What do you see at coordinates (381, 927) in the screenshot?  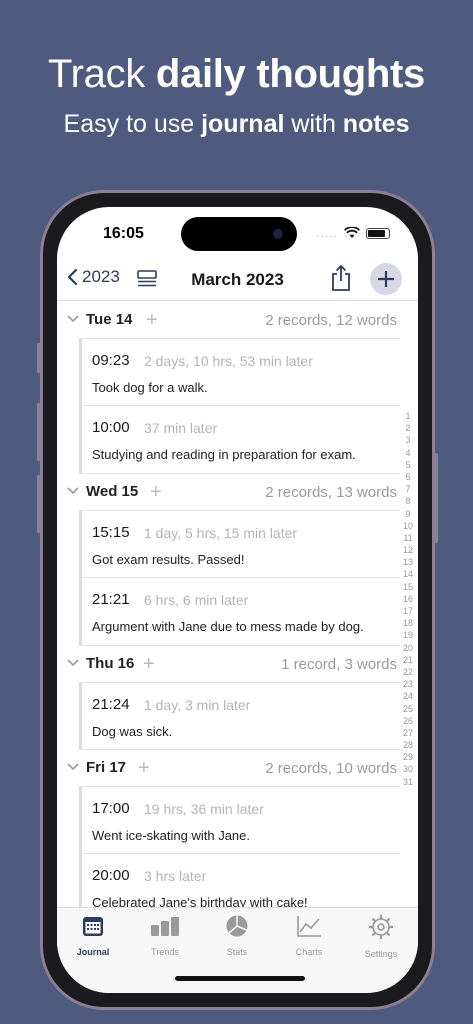 I see `settings-icon` at bounding box center [381, 927].